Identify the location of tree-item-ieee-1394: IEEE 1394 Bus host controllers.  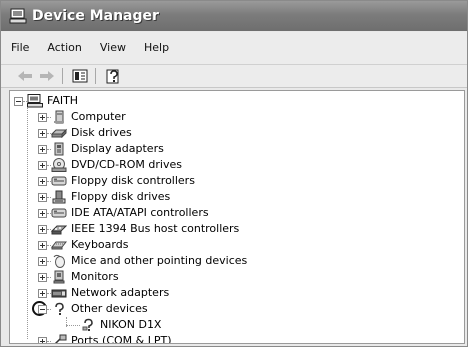
(138, 229).